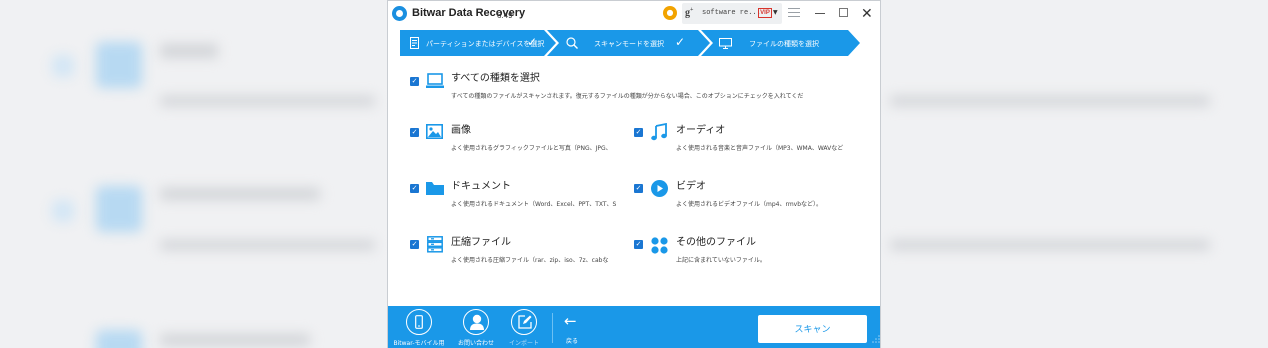  Describe the element at coordinates (875, 338) in the screenshot. I see `resize-grip-icon` at that location.